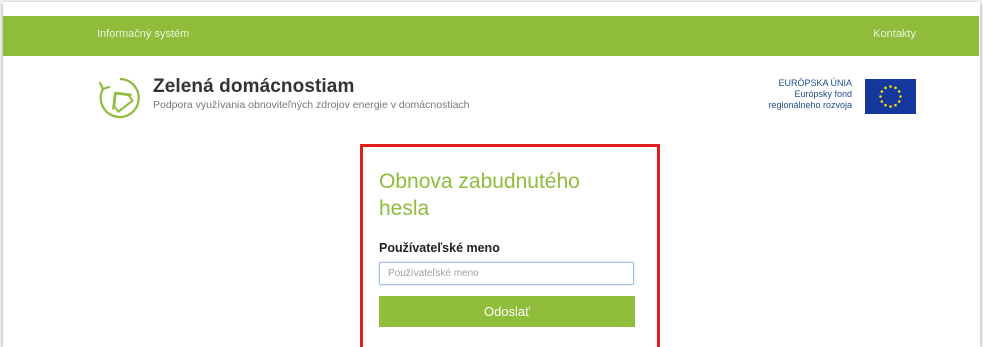 The width and height of the screenshot is (983, 347). I want to click on top-navigation-bar: Informačný systém Kontakty, so click(491, 36).